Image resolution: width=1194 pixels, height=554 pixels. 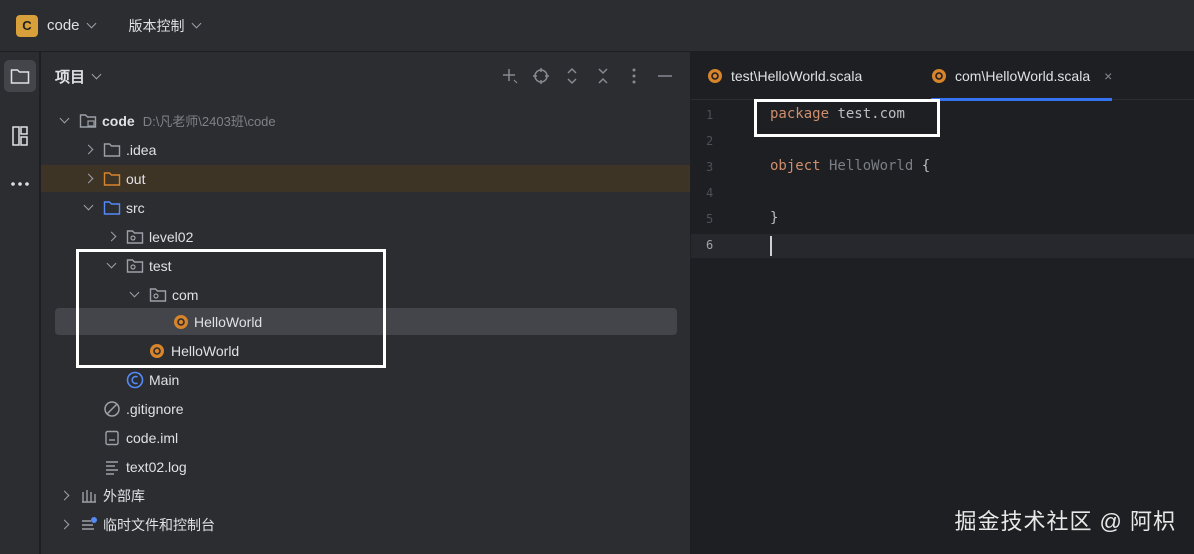 What do you see at coordinates (118, 121) in the screenshot?
I see `tree-label: code` at bounding box center [118, 121].